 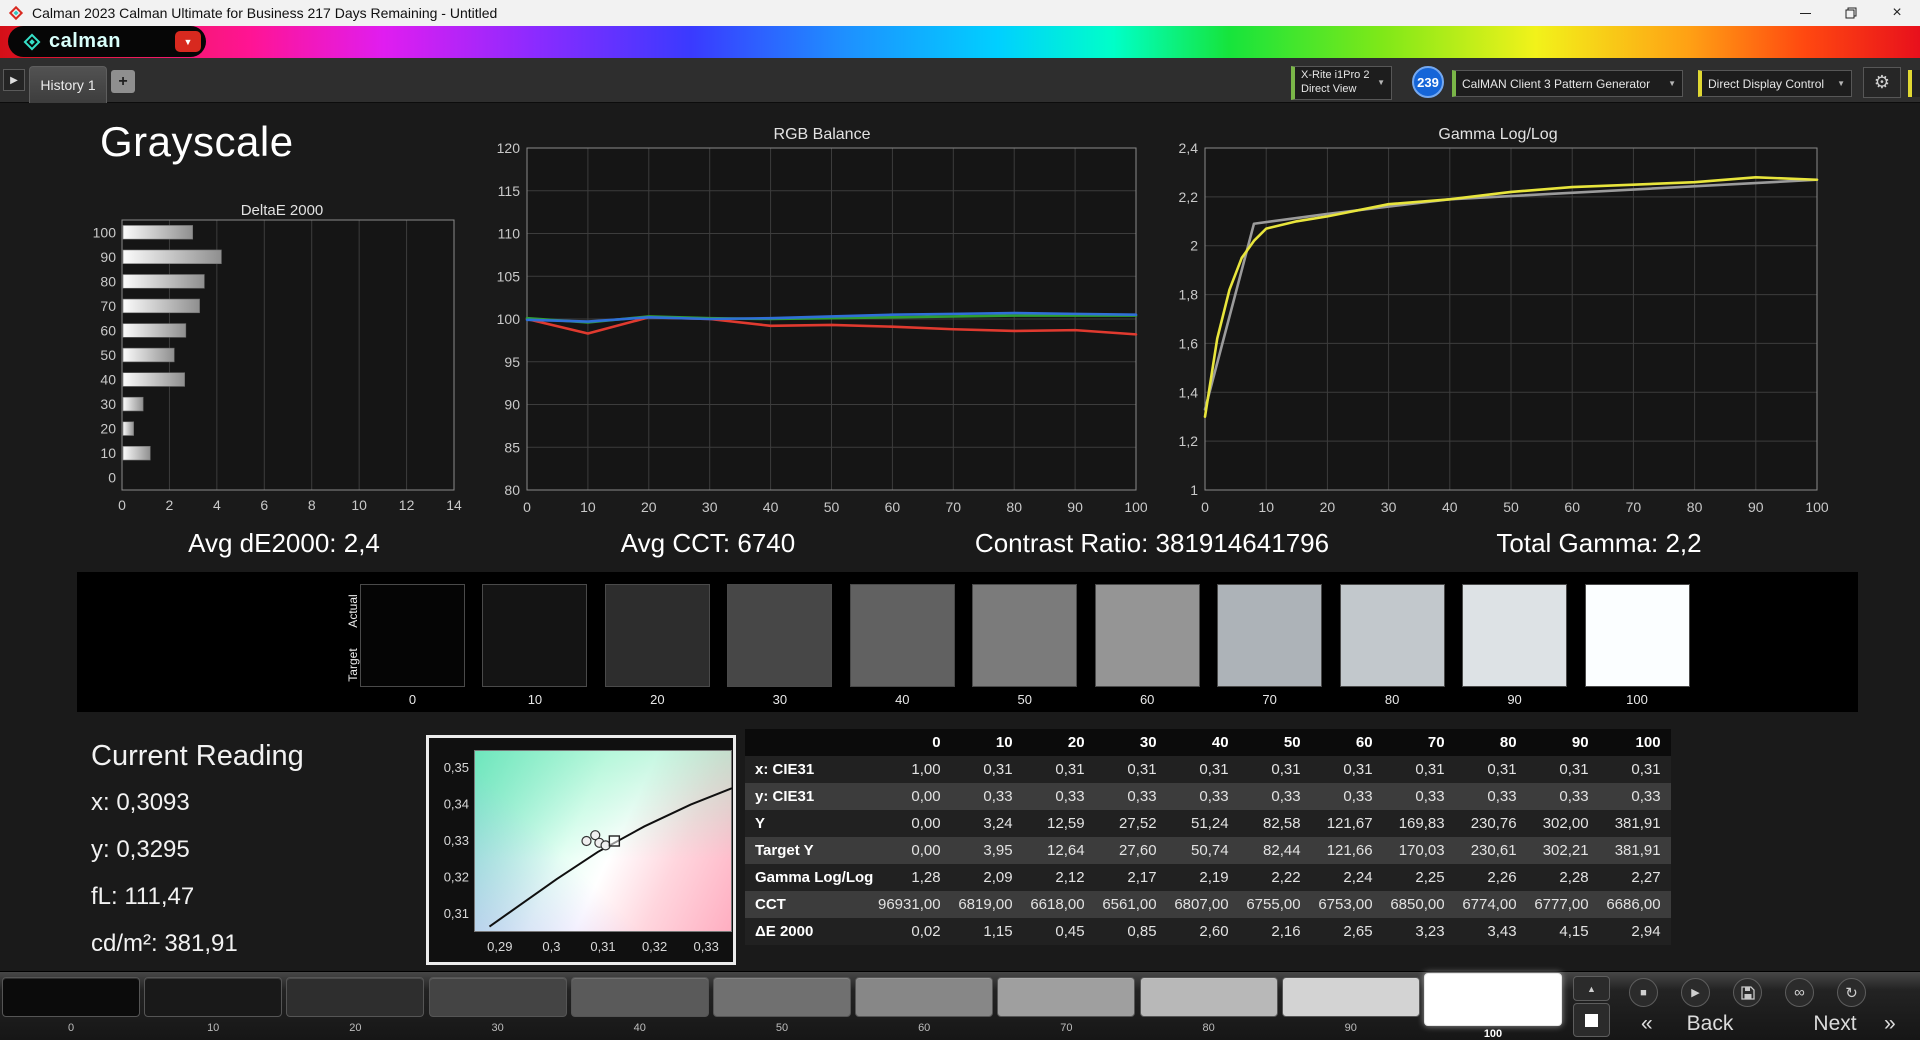 I want to click on table-row-label: Y, so click(x=760, y=823).